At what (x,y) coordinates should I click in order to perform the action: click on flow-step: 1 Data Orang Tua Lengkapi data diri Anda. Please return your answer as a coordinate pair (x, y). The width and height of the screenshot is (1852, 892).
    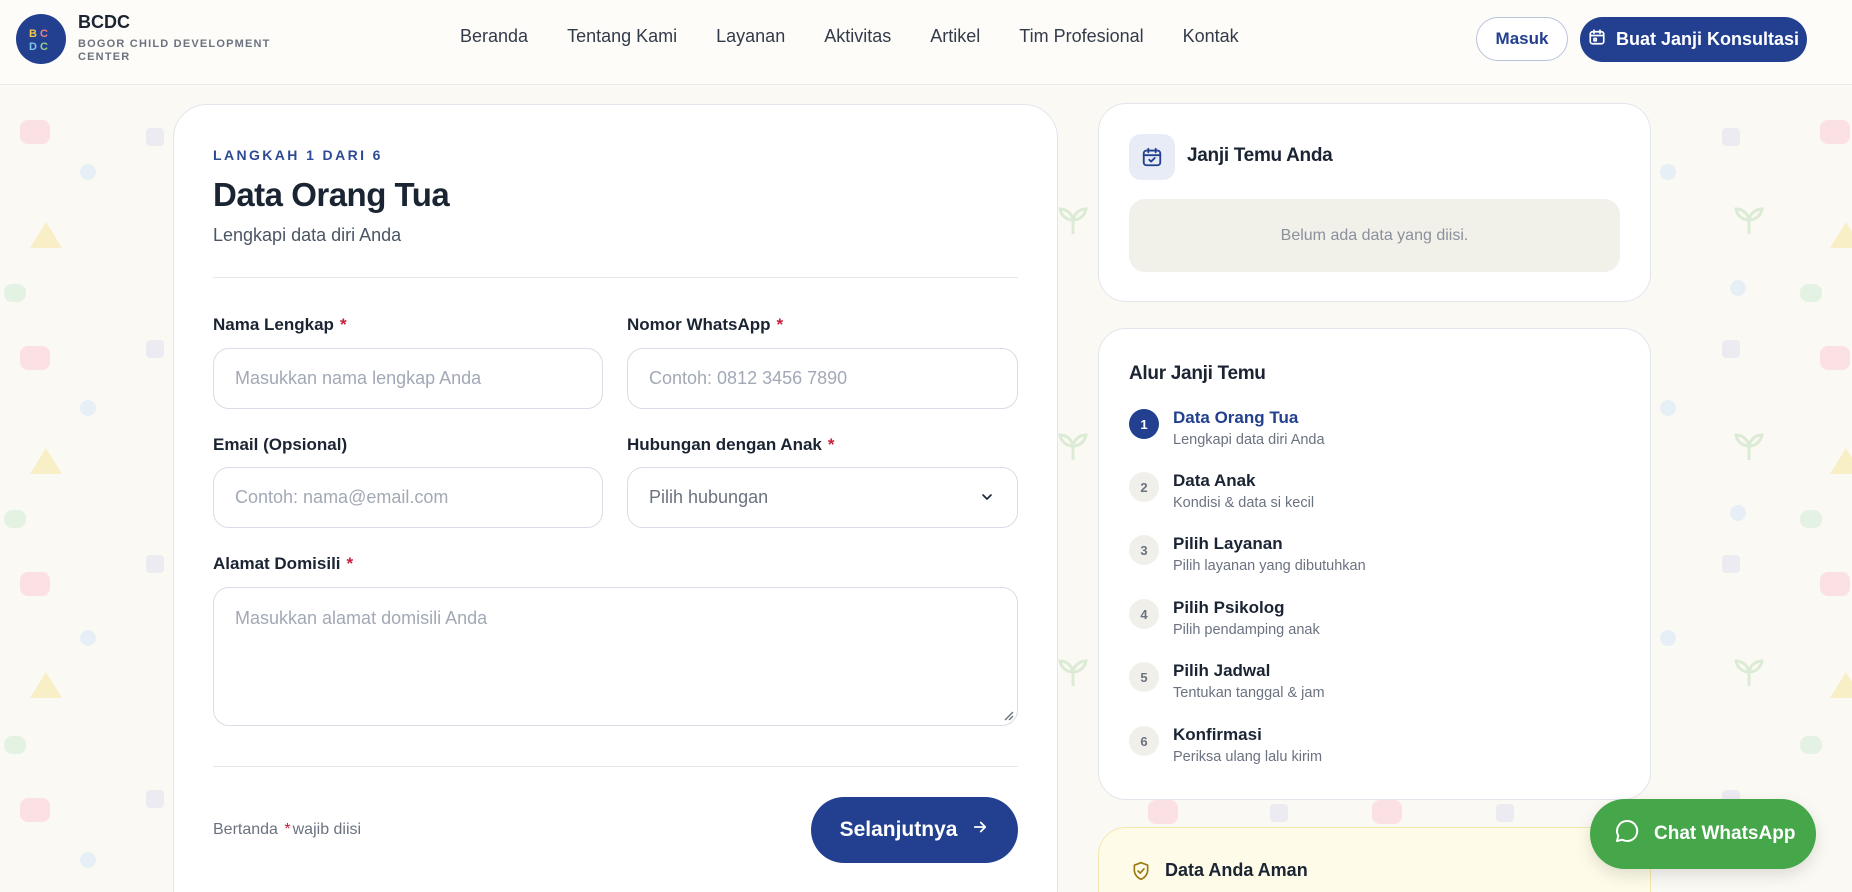
    Looking at the image, I should click on (1369, 432).